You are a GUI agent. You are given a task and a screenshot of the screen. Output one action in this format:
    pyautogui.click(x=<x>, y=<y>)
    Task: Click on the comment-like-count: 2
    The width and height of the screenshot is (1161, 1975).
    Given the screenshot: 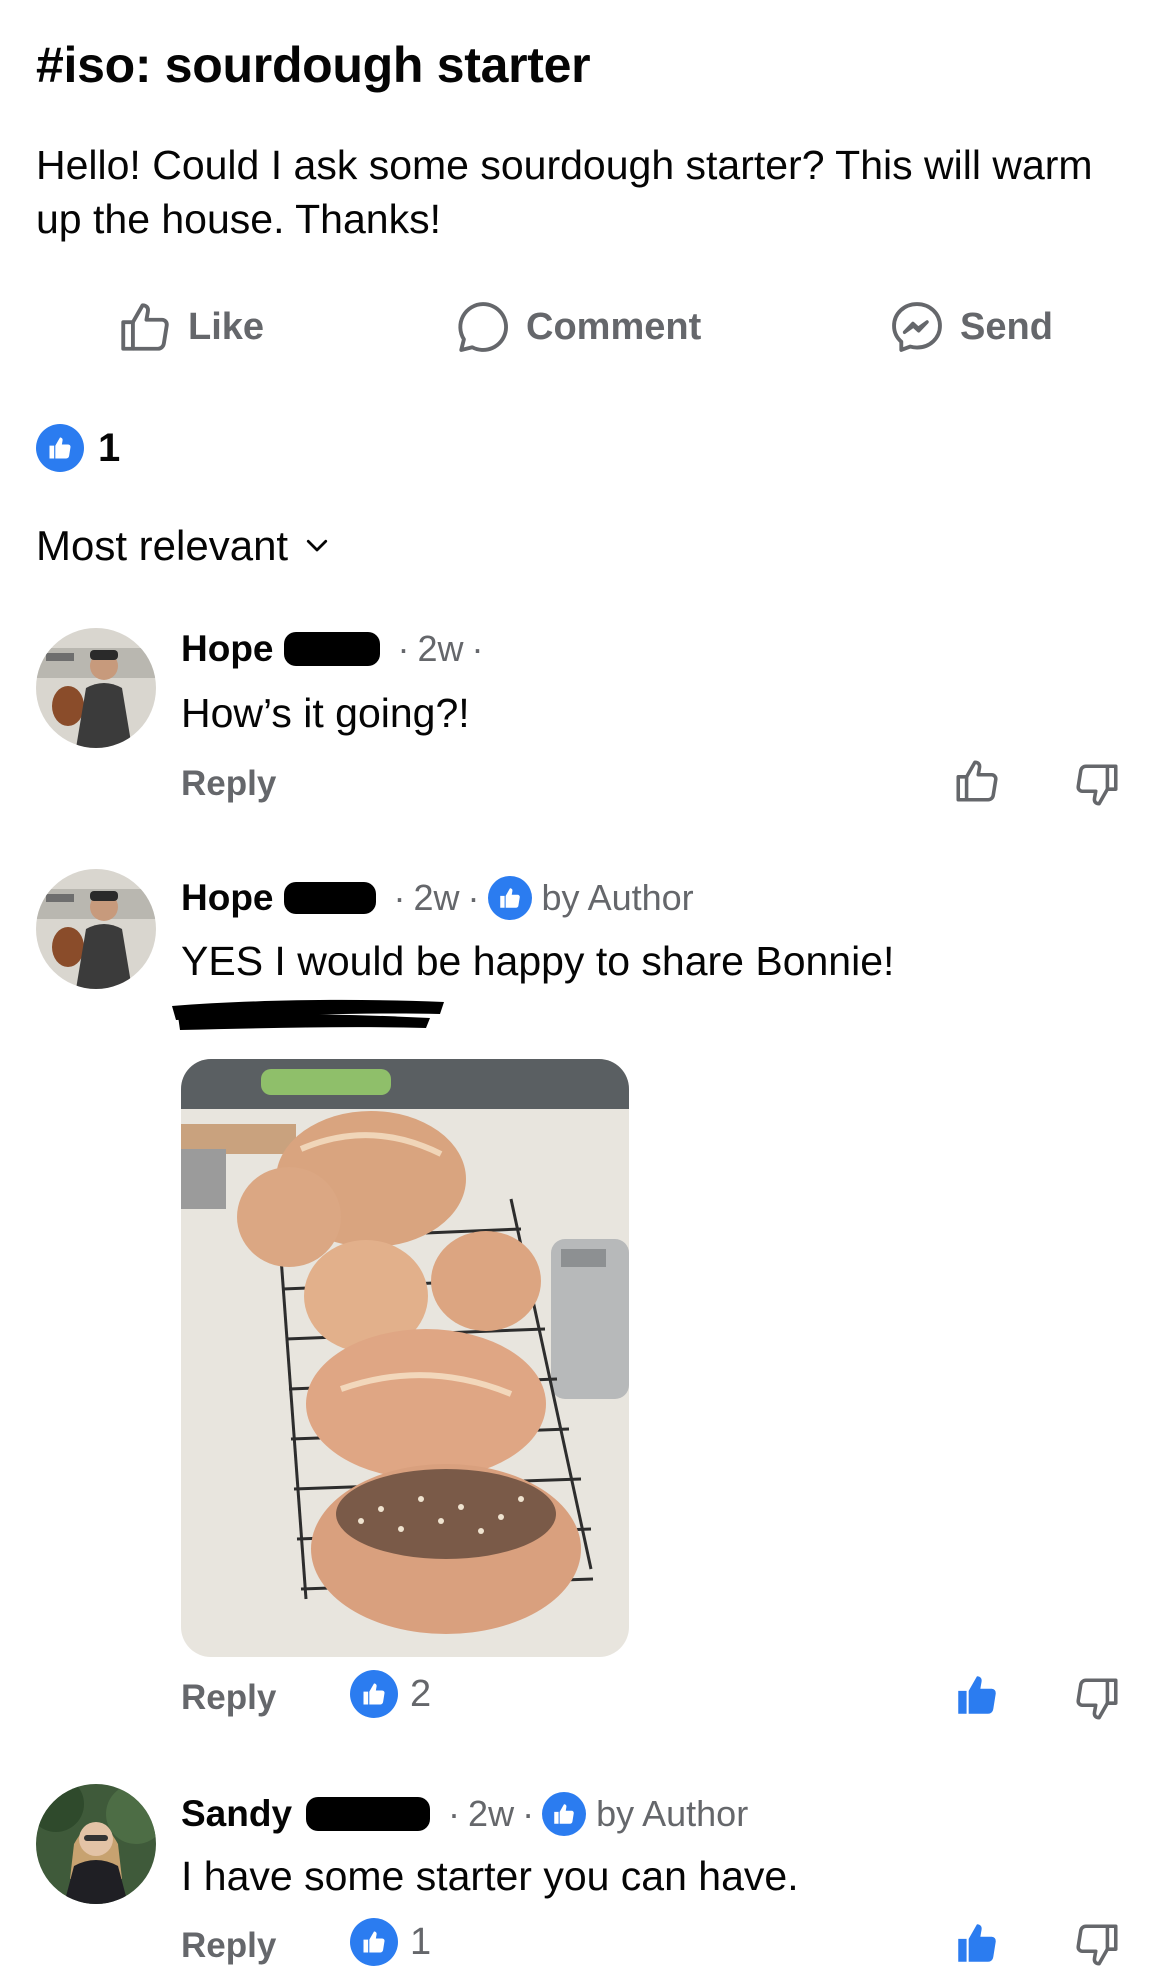 What is the action you would take?
    pyautogui.click(x=390, y=1694)
    